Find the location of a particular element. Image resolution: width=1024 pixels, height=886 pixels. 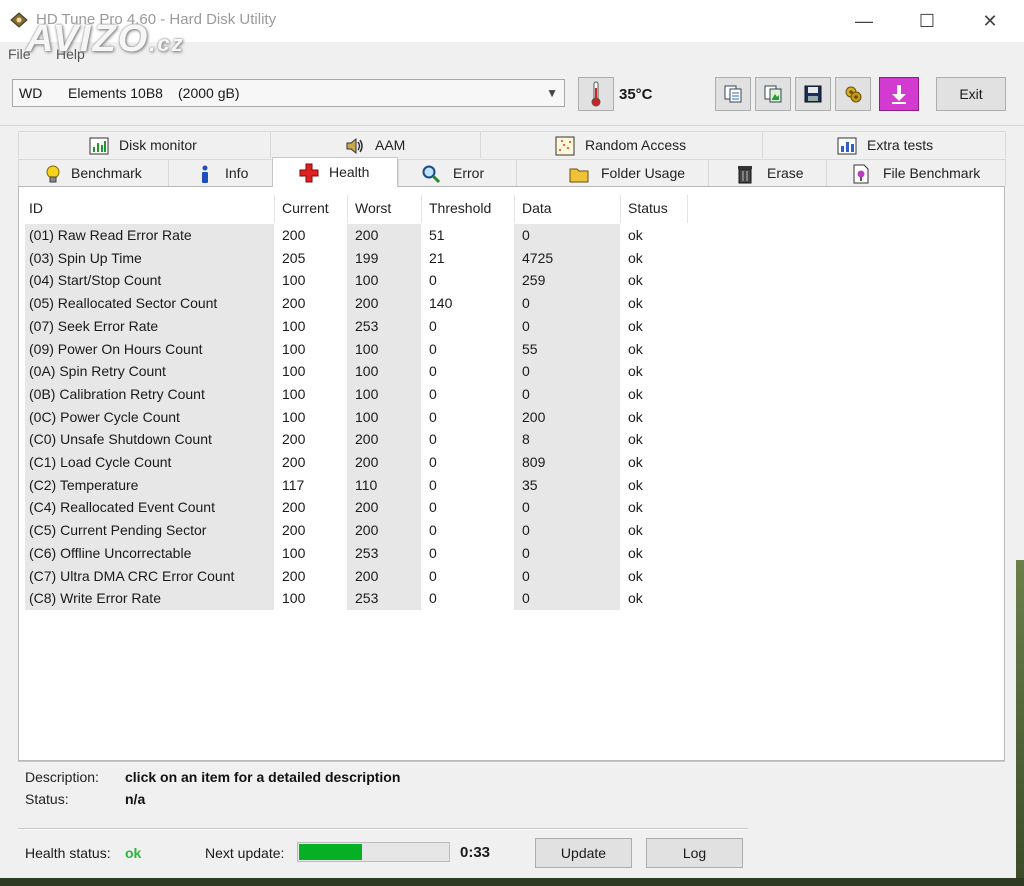

tab-label: Health is located at coordinates (349, 172).